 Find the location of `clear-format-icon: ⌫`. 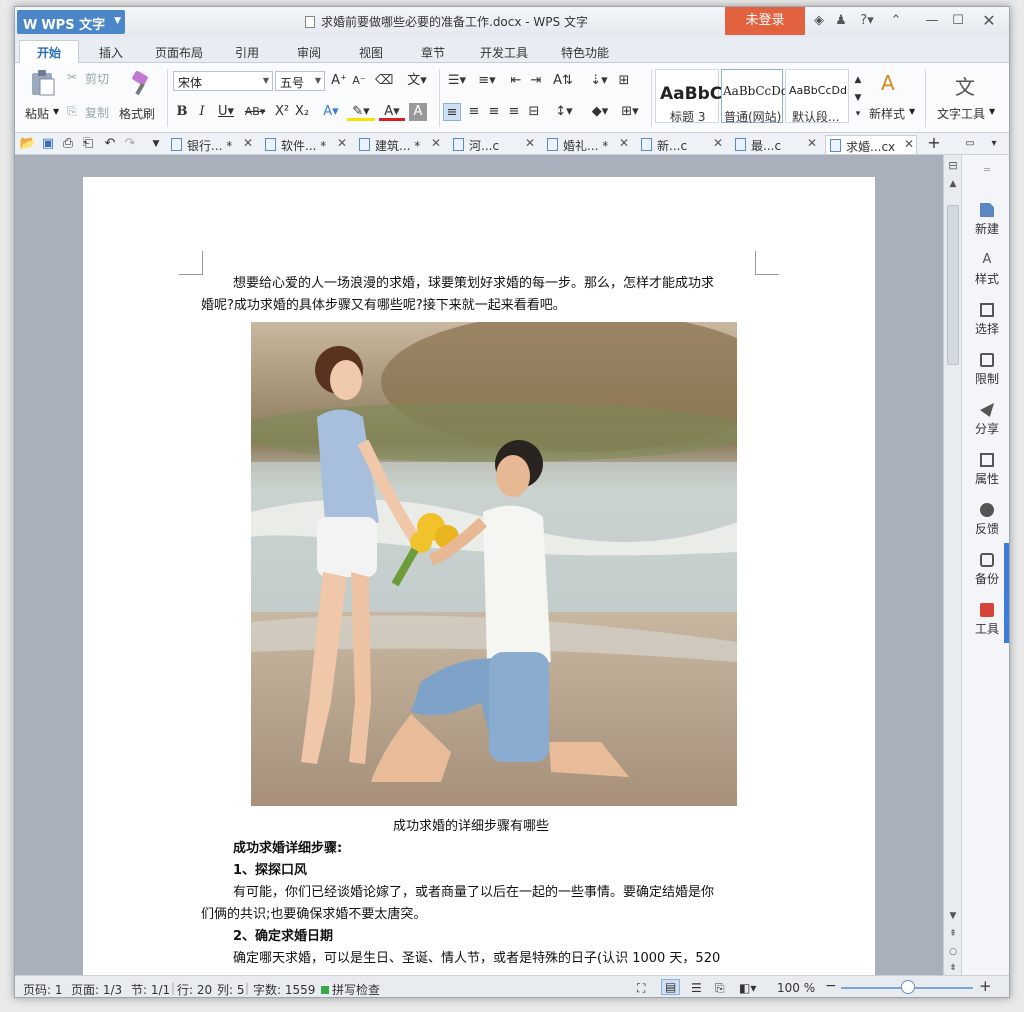

clear-format-icon: ⌫ is located at coordinates (384, 81).